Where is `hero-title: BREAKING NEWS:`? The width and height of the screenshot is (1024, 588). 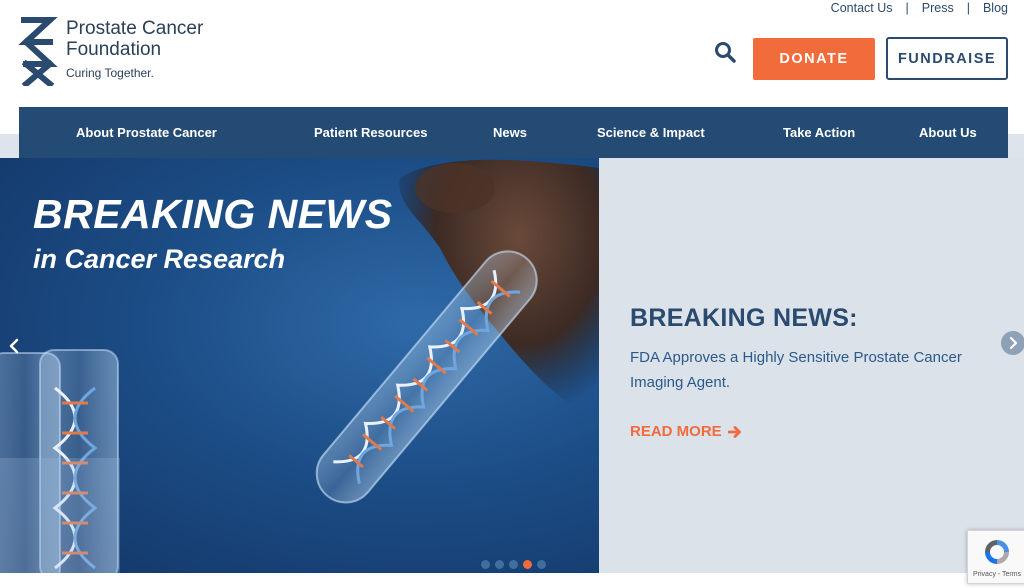 hero-title: BREAKING NEWS: is located at coordinates (744, 318).